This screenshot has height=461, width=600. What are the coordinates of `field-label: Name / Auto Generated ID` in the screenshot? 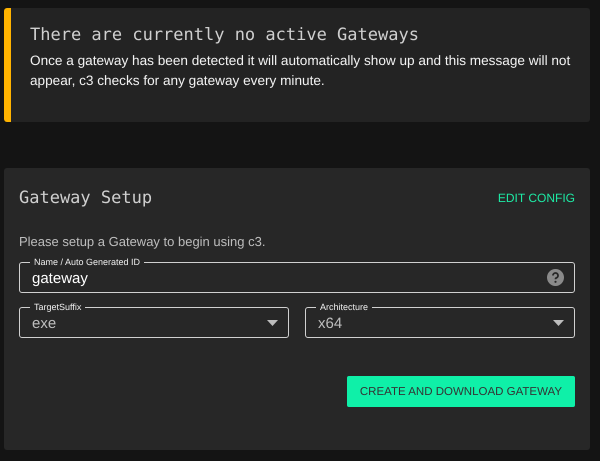 It's located at (87, 262).